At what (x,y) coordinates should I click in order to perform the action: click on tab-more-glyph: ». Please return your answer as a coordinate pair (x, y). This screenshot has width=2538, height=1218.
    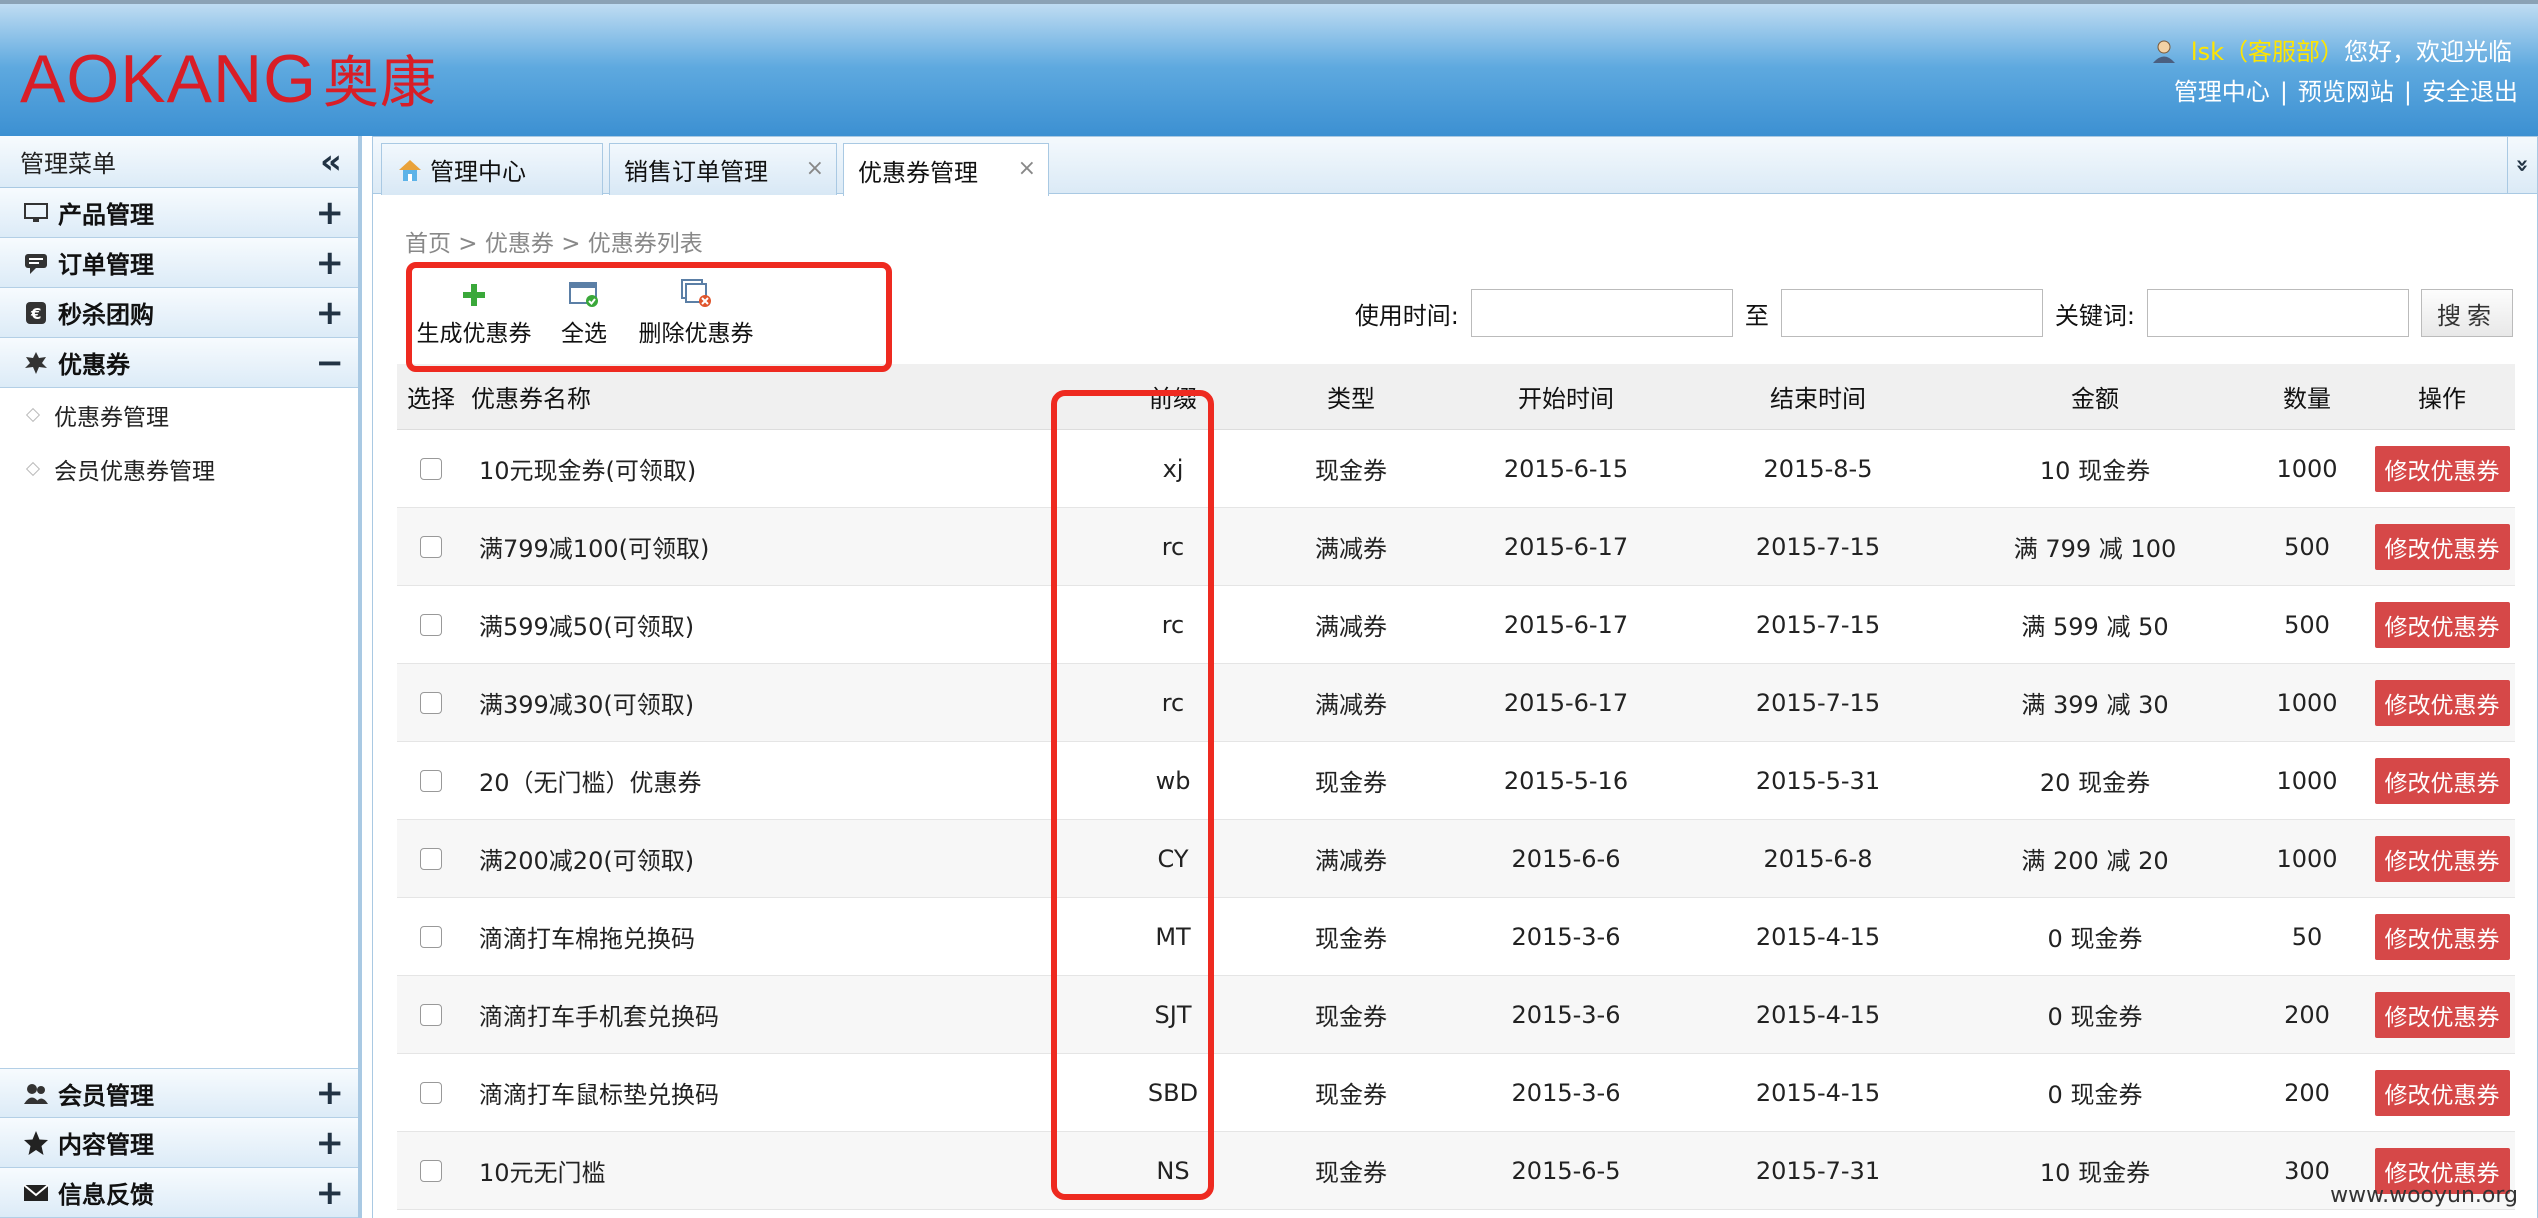
    Looking at the image, I should click on (2522, 165).